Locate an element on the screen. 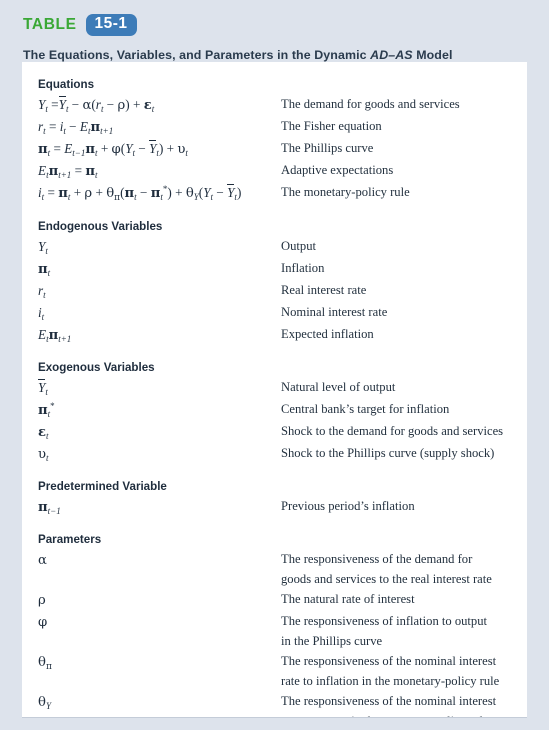 The image size is (549, 730). table-label: TABLE is located at coordinates (50, 24).